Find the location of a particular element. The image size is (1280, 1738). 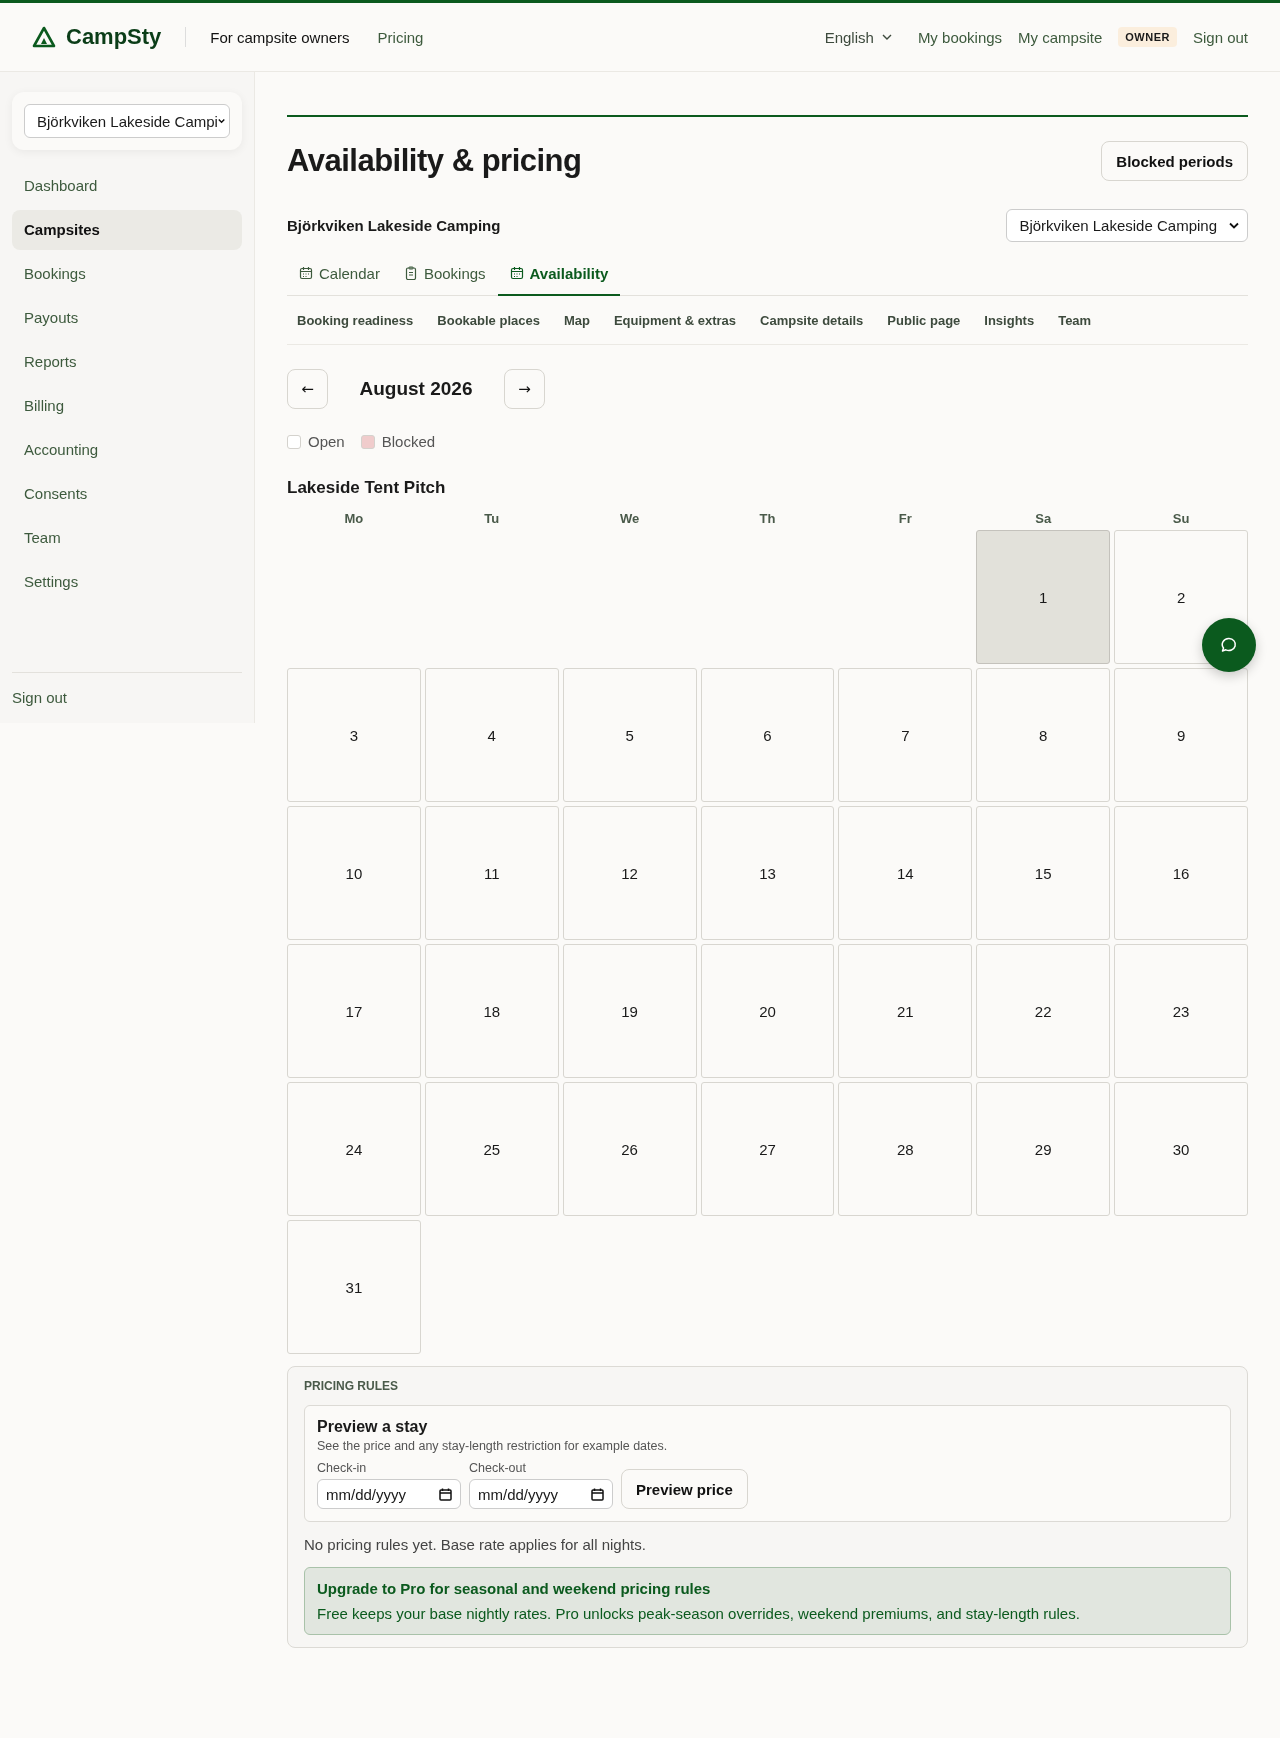

month-label: August 2026 is located at coordinates (416, 389).